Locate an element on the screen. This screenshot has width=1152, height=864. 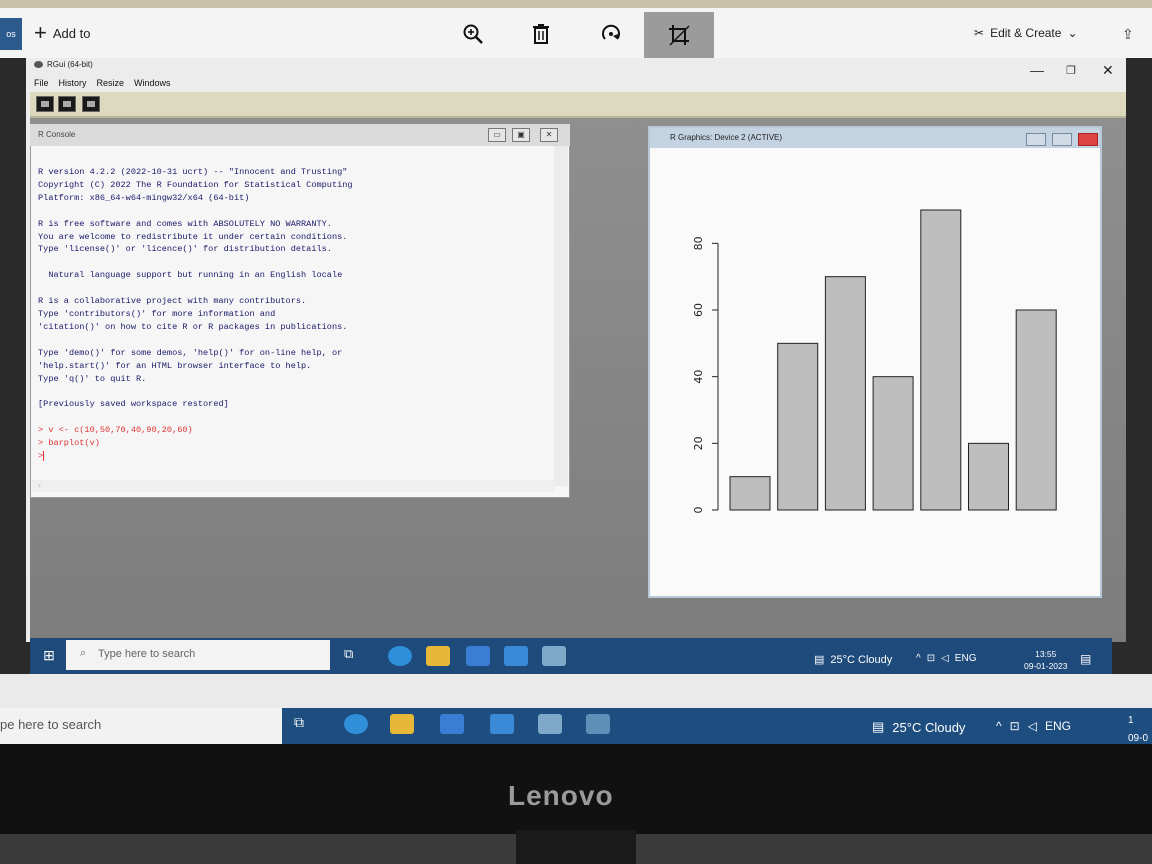
y-tick-label: 20 is located at coordinates (698, 443).